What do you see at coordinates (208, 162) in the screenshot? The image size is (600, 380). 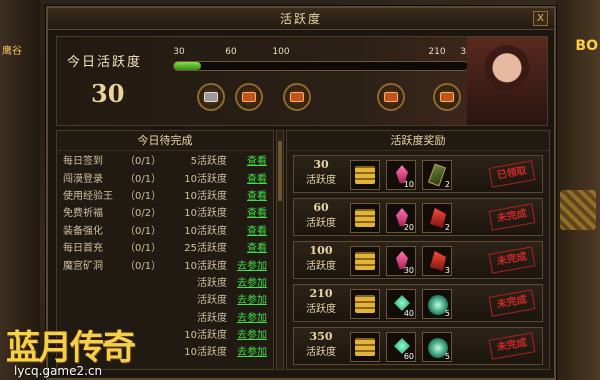 I see `task-points: 5活跃度` at bounding box center [208, 162].